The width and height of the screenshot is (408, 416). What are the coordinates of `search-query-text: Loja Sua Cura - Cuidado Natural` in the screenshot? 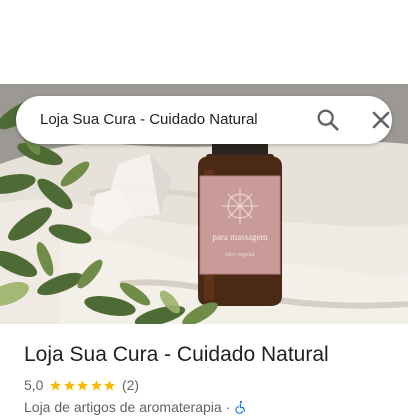 It's located at (149, 120).